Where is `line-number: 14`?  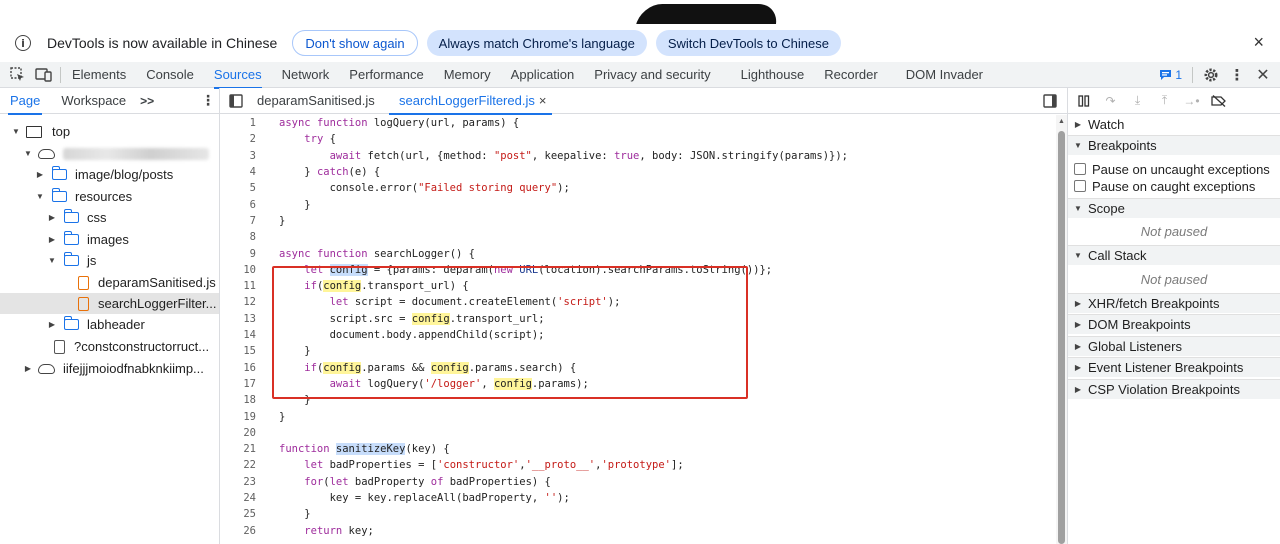 line-number: 14 is located at coordinates (238, 335).